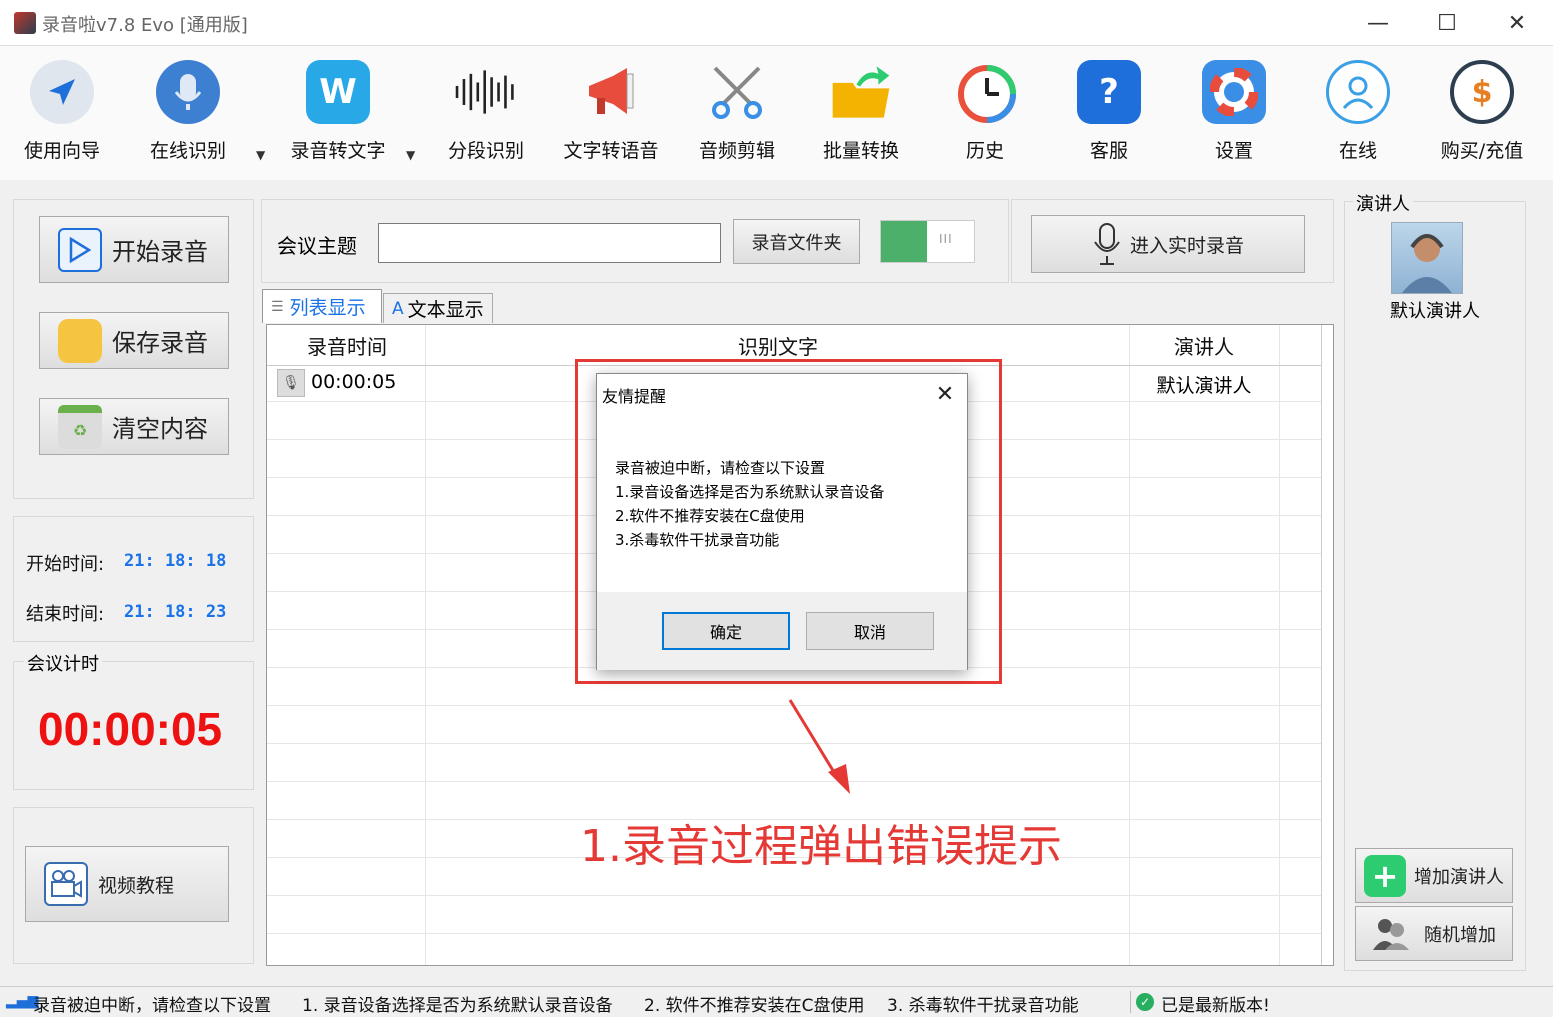  What do you see at coordinates (776, 23) in the screenshot?
I see `title-bar: 录音啦v7.8 Evo [通用版] — ☐ ✕` at bounding box center [776, 23].